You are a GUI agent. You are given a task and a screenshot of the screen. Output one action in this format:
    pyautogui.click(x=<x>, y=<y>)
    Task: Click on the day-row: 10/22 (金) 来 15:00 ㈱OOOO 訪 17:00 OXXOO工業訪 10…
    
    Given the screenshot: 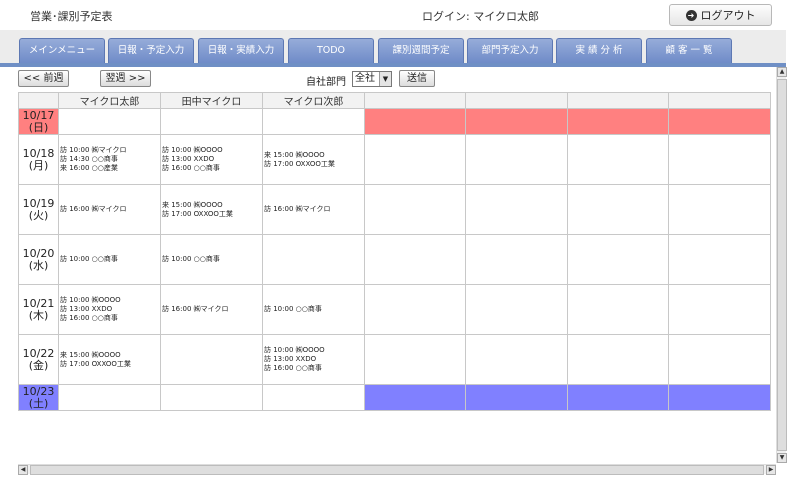 What is the action you would take?
    pyautogui.click(x=394, y=359)
    